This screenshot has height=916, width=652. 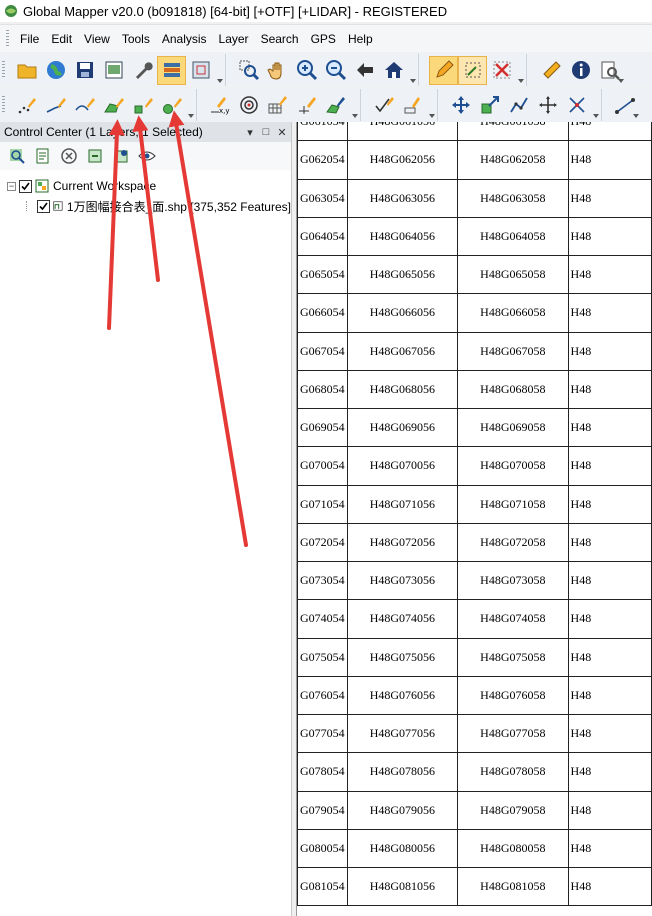 I want to click on table-cell: H48G079058, so click(x=513, y=810).